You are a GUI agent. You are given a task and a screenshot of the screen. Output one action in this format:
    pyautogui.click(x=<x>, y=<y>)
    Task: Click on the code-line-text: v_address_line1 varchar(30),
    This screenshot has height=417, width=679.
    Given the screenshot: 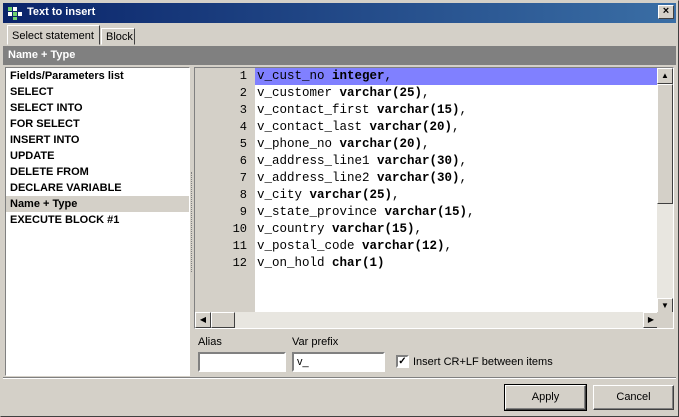 What is the action you would take?
    pyautogui.click(x=361, y=161)
    